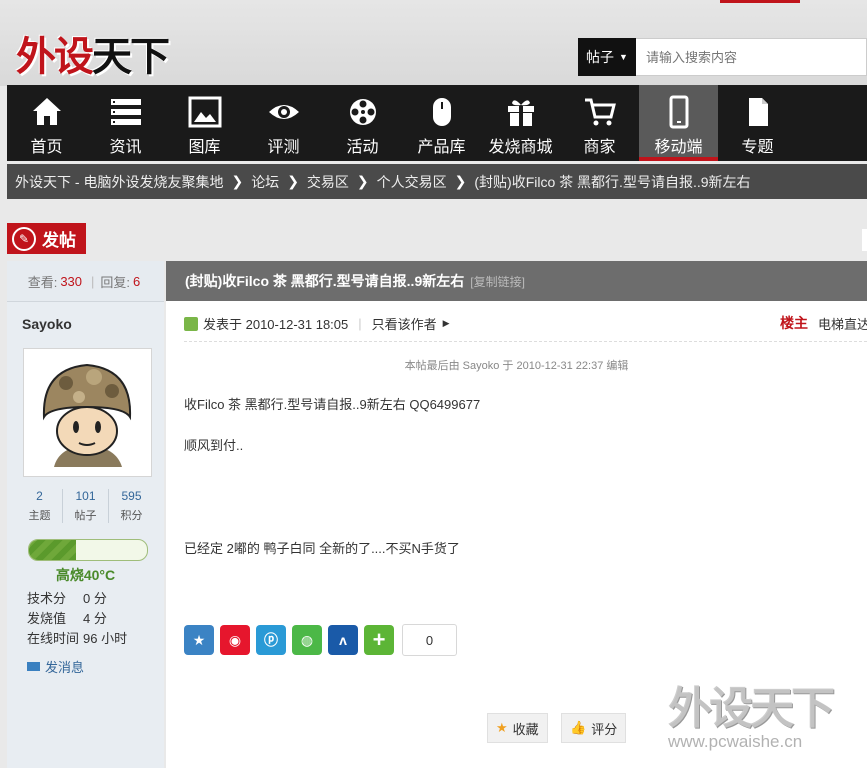 The width and height of the screenshot is (867, 768). What do you see at coordinates (271, 640) in the screenshot?
I see `pengyou-icon: ⓟ` at bounding box center [271, 640].